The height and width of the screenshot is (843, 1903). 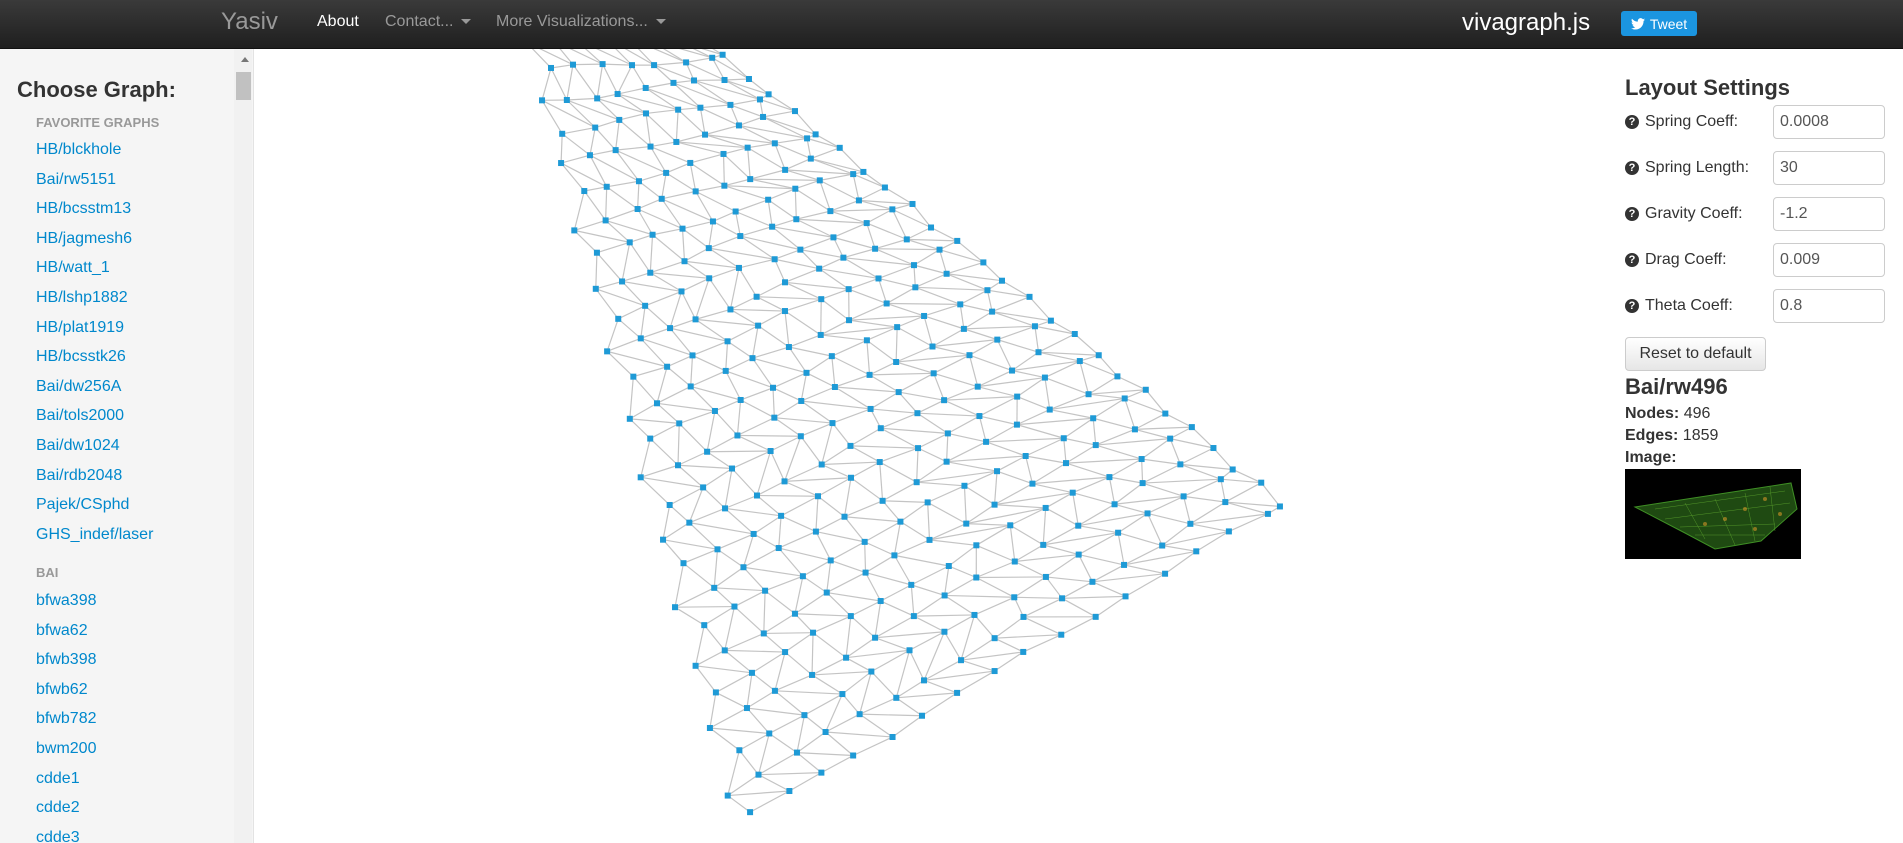 What do you see at coordinates (66, 719) in the screenshot?
I see `sidebar-graph-link: bfwb782` at bounding box center [66, 719].